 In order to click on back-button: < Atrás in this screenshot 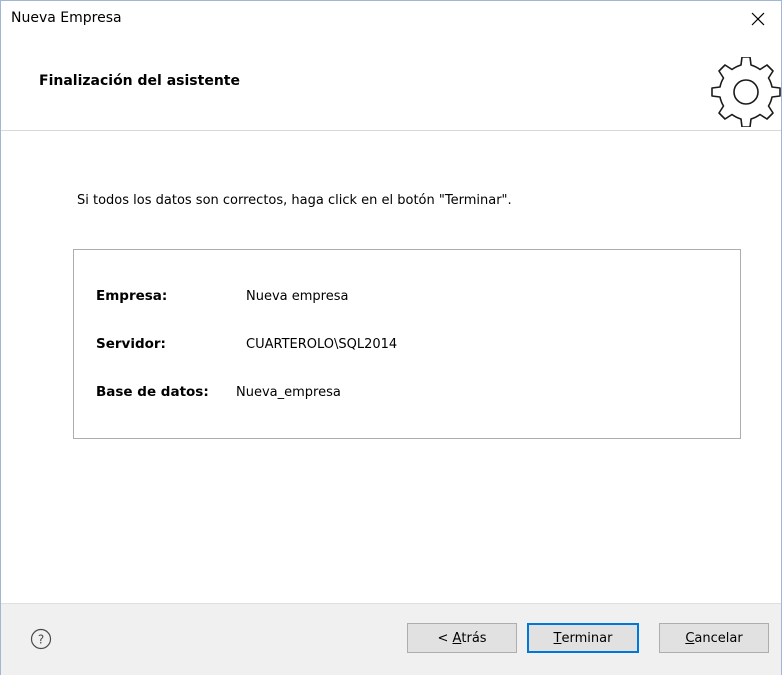, I will do `click(462, 638)`.